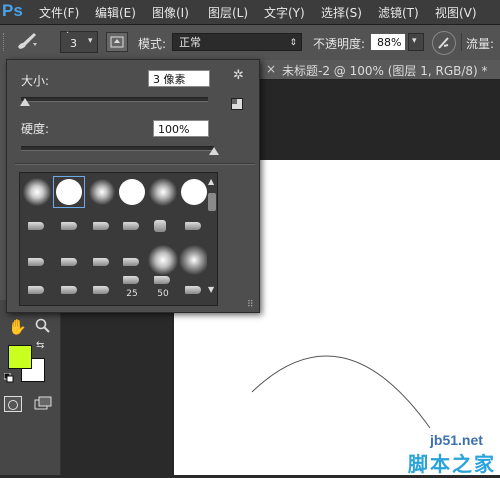 This screenshot has width=500, height=478. What do you see at coordinates (20, 357) in the screenshot?
I see `foreground-color-swatch` at bounding box center [20, 357].